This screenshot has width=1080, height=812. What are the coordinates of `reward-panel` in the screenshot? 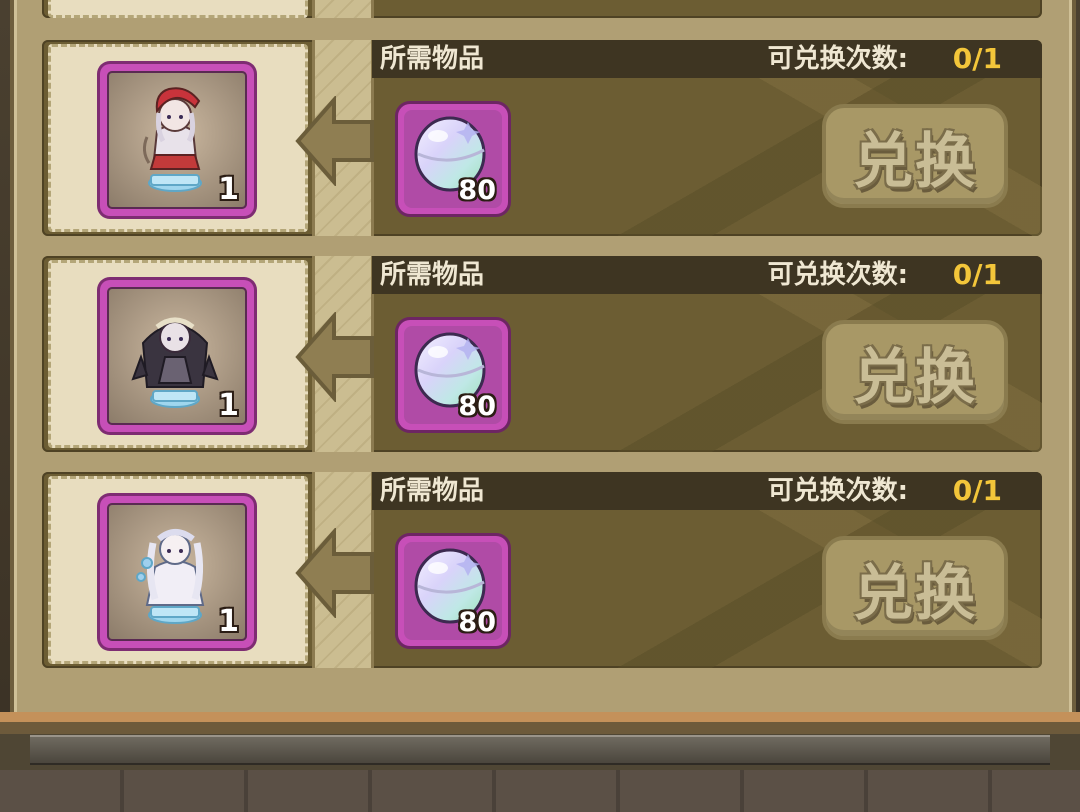 It's located at (178, 9).